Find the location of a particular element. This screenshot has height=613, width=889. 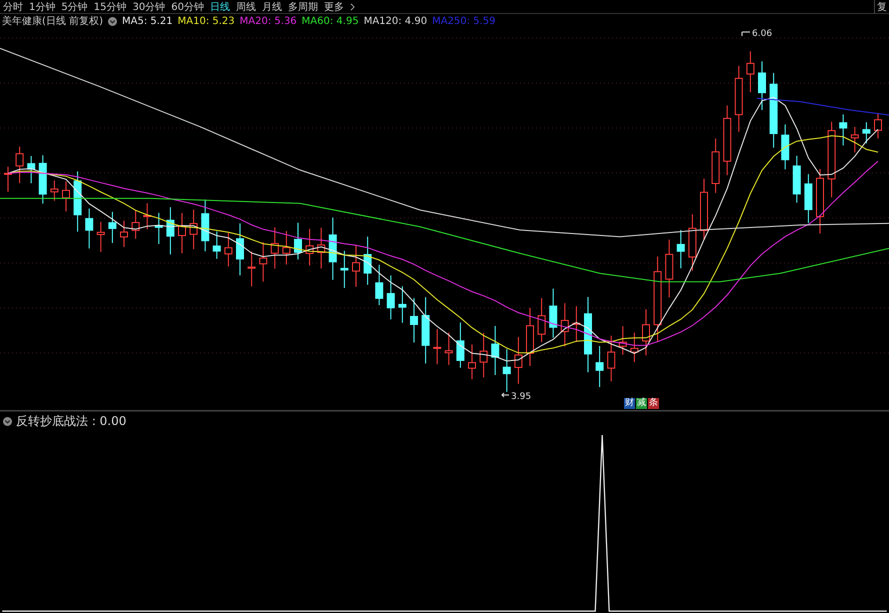

ma-label: MA120: 4.90 is located at coordinates (396, 21).